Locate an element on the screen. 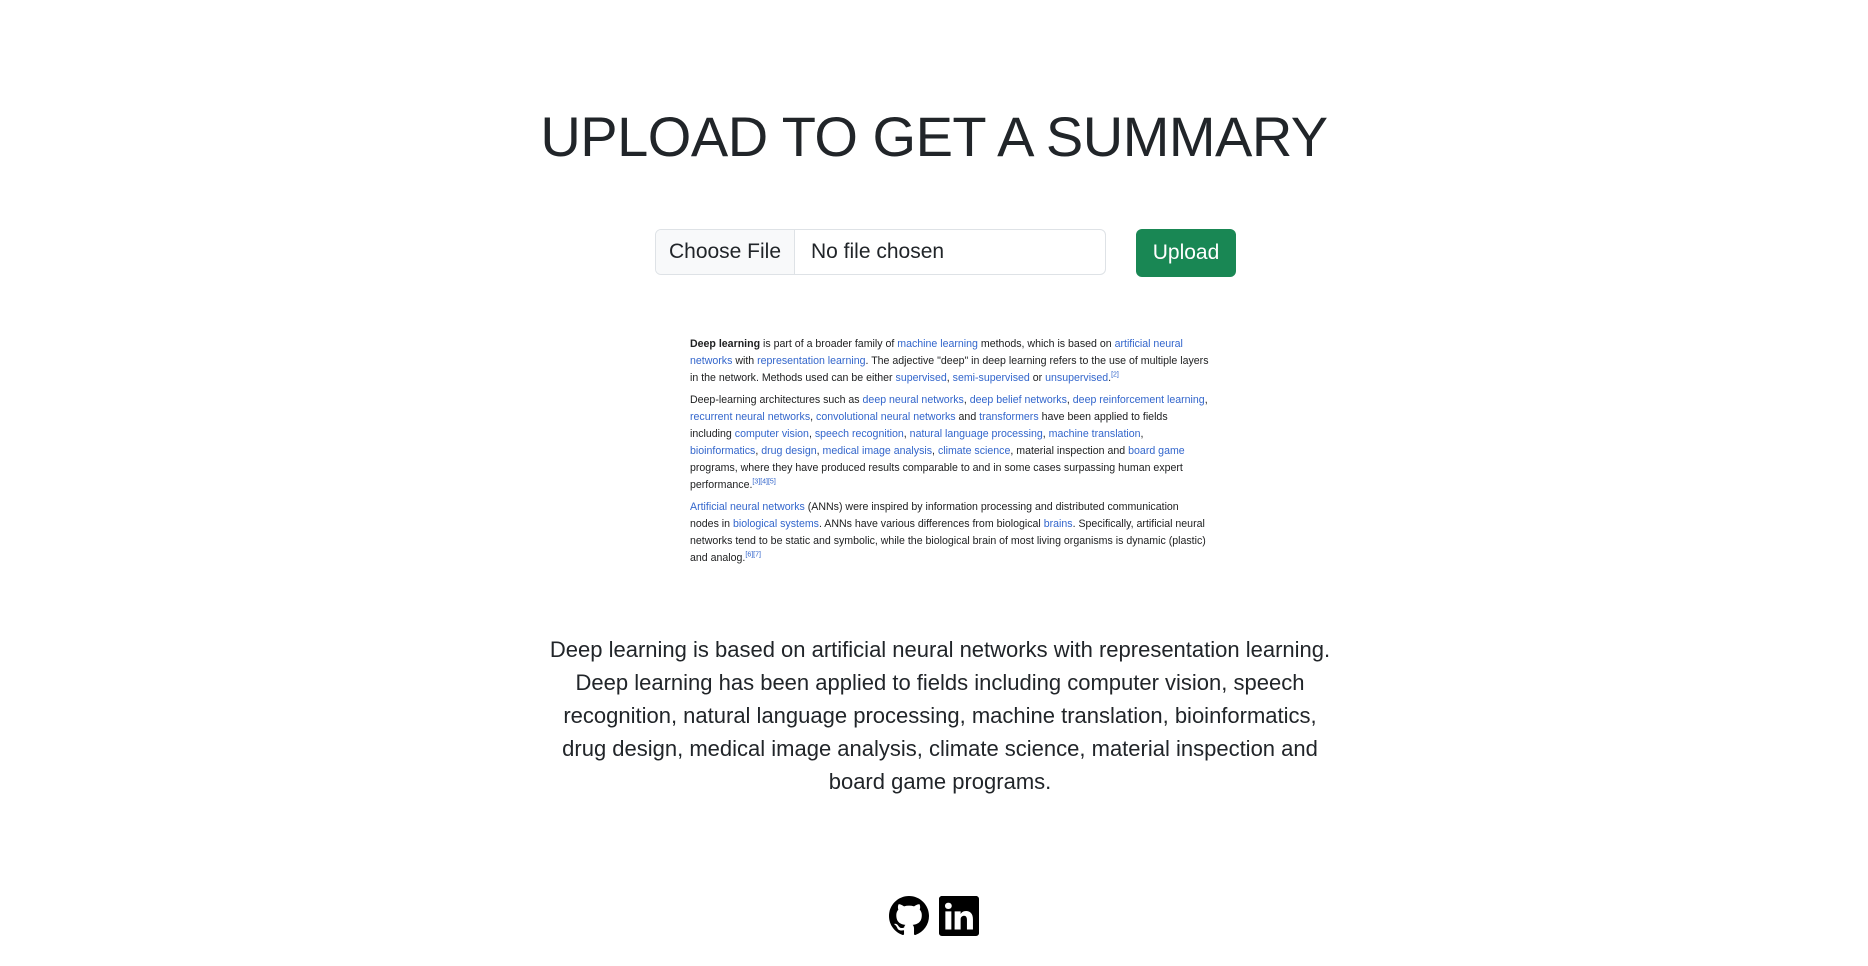 This screenshot has width=1868, height=966. preview-link: bioinformatics is located at coordinates (723, 451).